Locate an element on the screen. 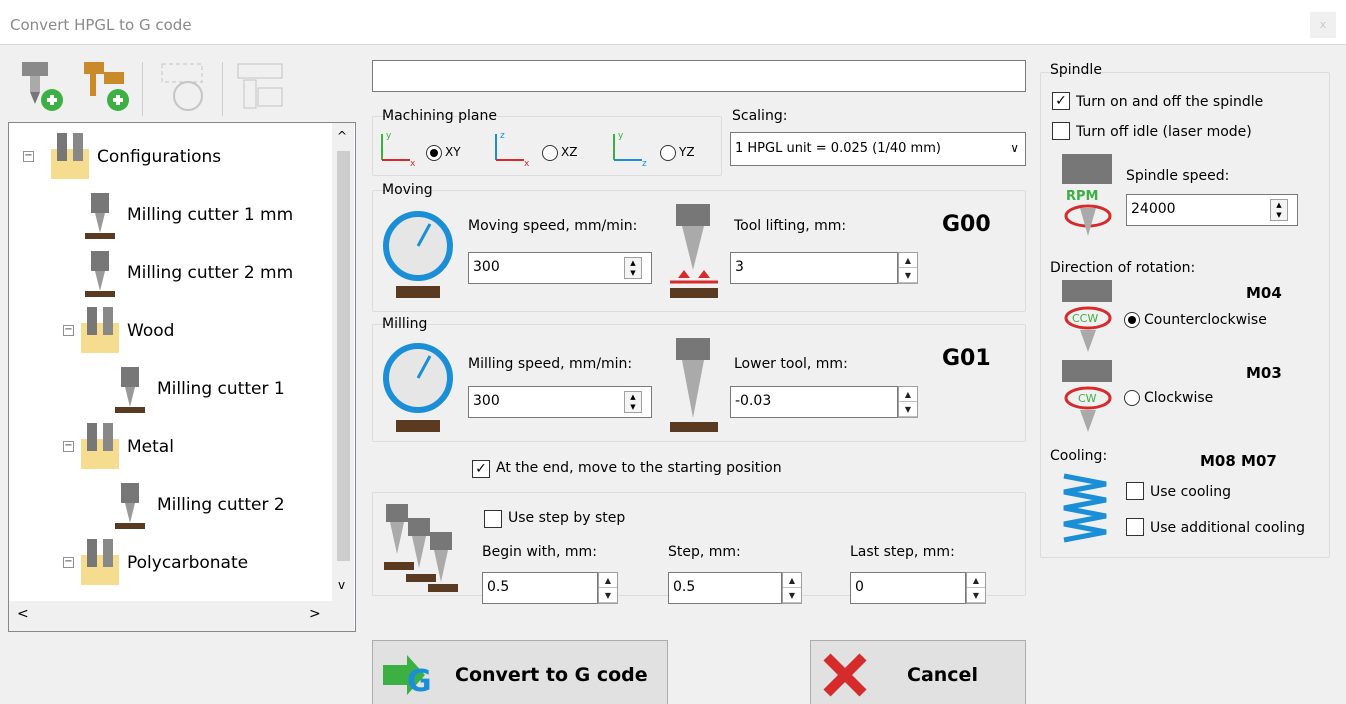  add-cutter-button is located at coordinates (40, 87).